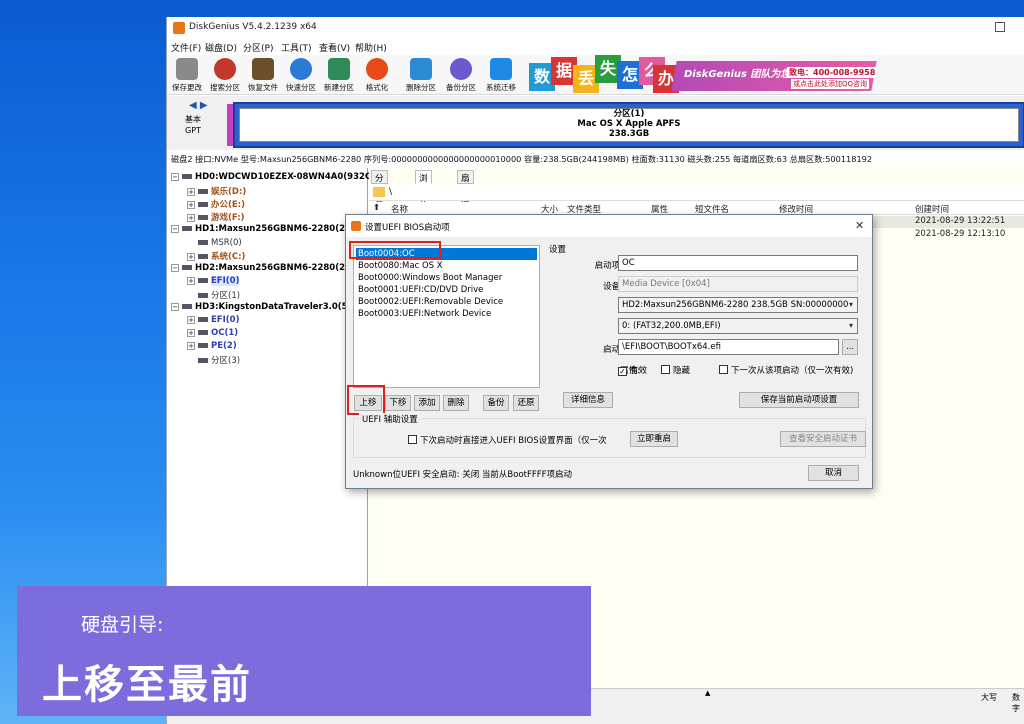  What do you see at coordinates (446, 290) in the screenshot?
I see `list-item: Boot0001:UEFI:CD/DVD Drive` at bounding box center [446, 290].